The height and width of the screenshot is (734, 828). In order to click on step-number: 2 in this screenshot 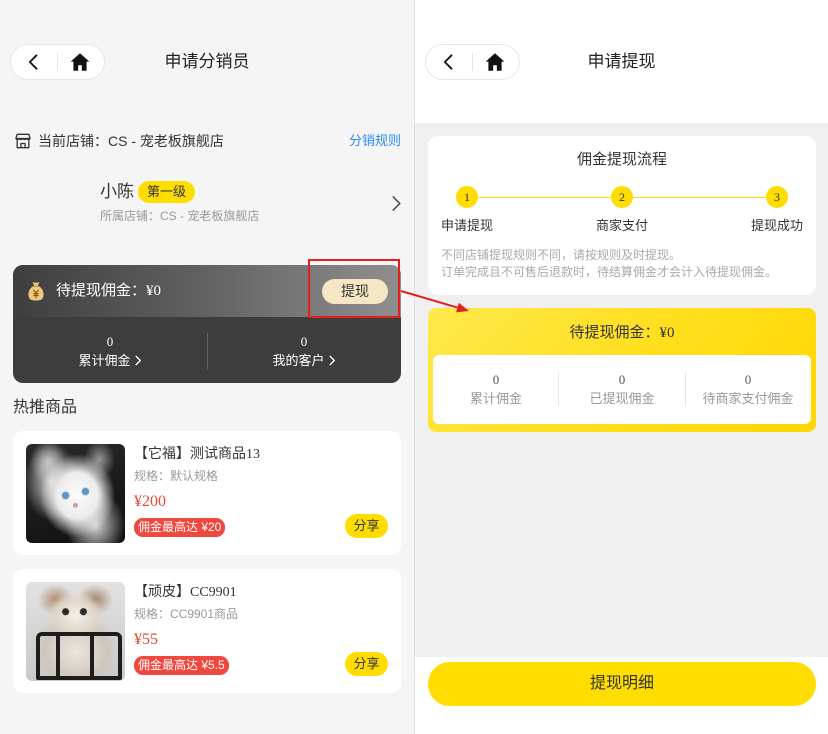, I will do `click(622, 197)`.